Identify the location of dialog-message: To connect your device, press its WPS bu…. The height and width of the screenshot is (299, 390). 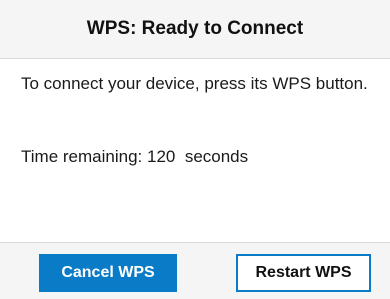
(194, 83).